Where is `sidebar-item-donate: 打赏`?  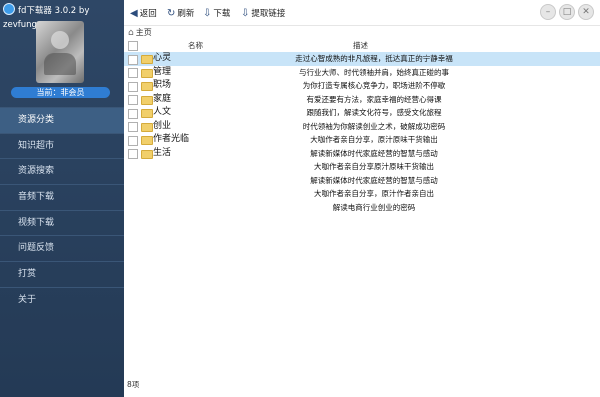
sidebar-item-donate: 打赏 is located at coordinates (62, 274).